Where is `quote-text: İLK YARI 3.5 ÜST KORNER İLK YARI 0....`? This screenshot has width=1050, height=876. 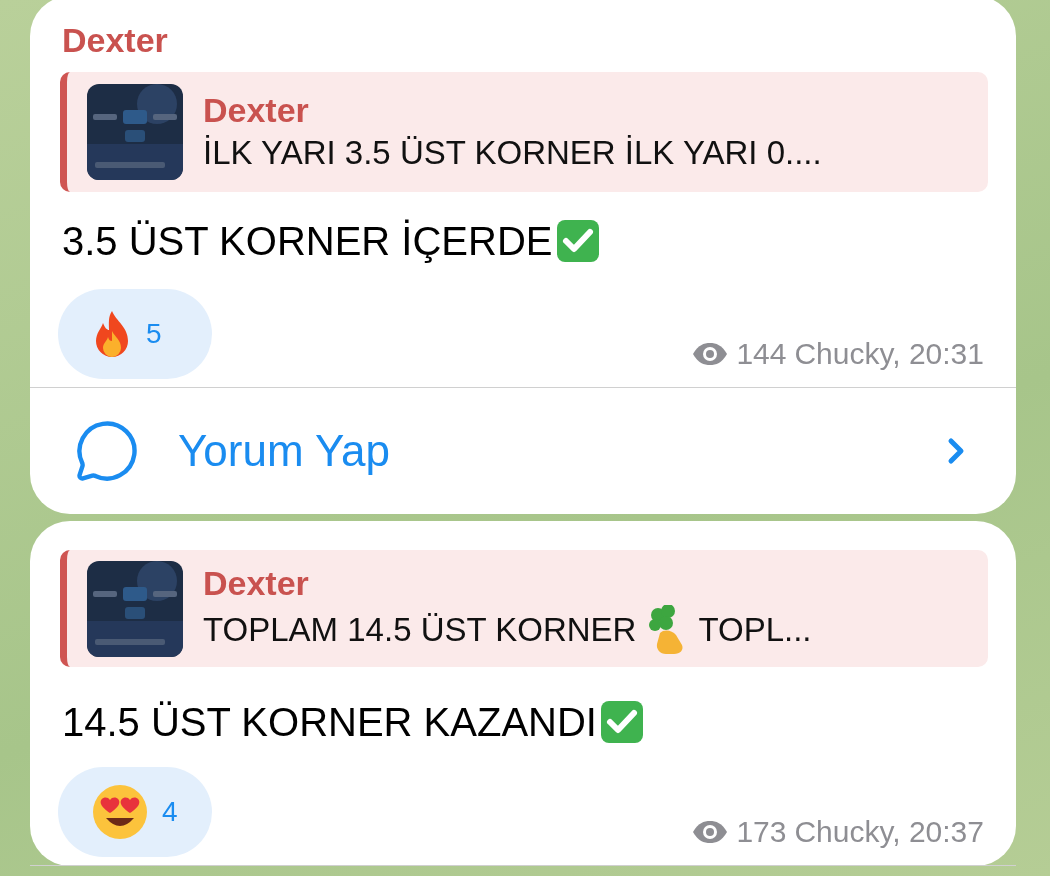 quote-text: İLK YARI 3.5 ÜST KORNER İLK YARI 0.... is located at coordinates (512, 153).